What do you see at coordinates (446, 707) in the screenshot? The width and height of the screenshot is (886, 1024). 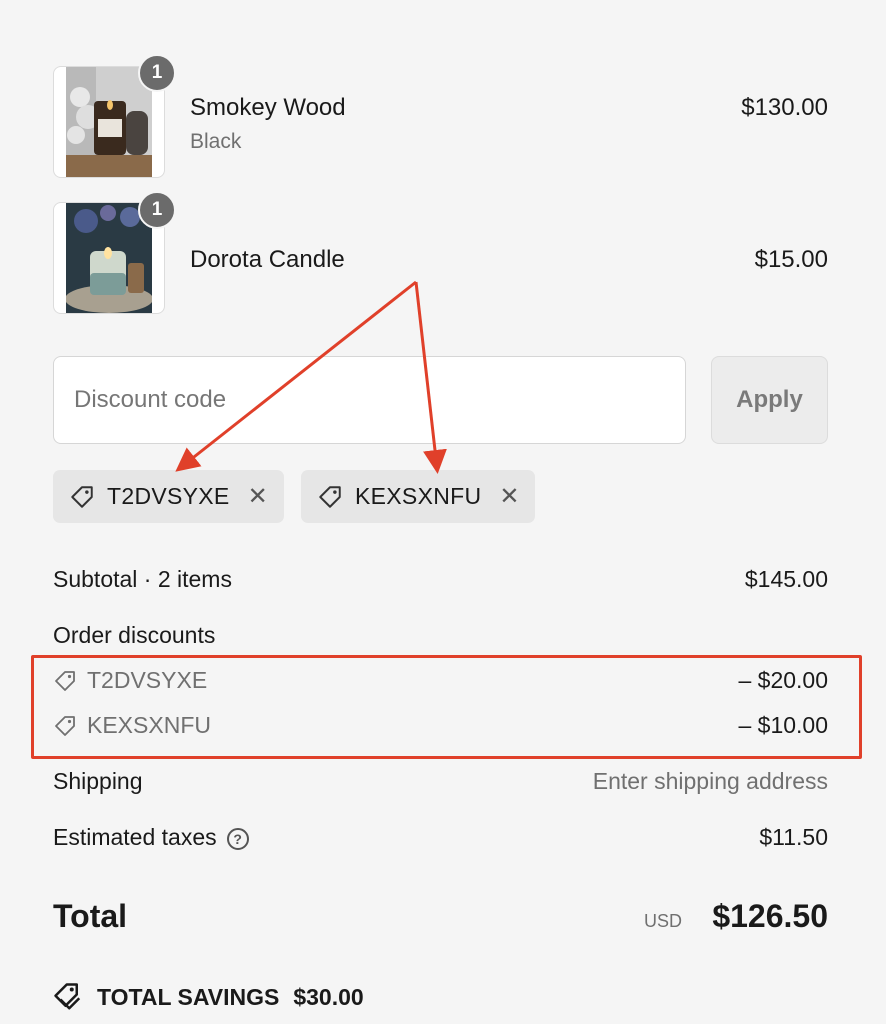 I see `annotation-highlight-box` at bounding box center [446, 707].